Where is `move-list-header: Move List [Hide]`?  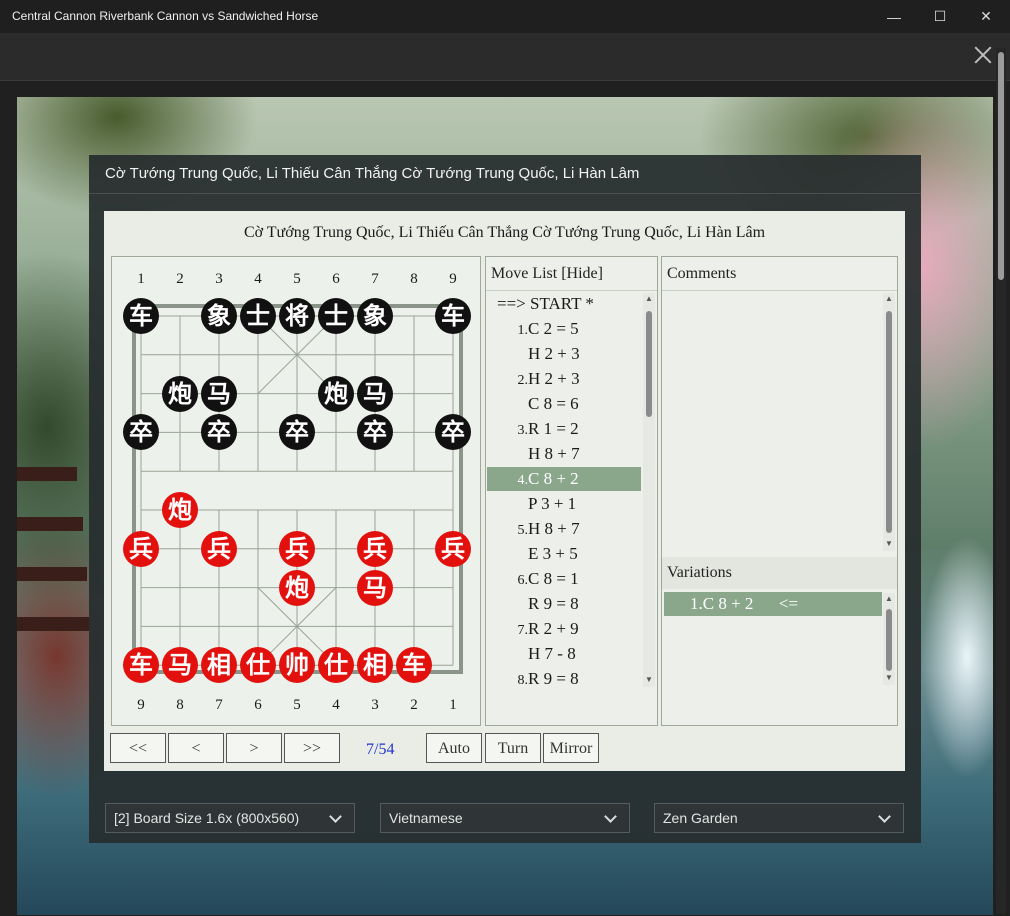
move-list-header: Move List [Hide] is located at coordinates (547, 274).